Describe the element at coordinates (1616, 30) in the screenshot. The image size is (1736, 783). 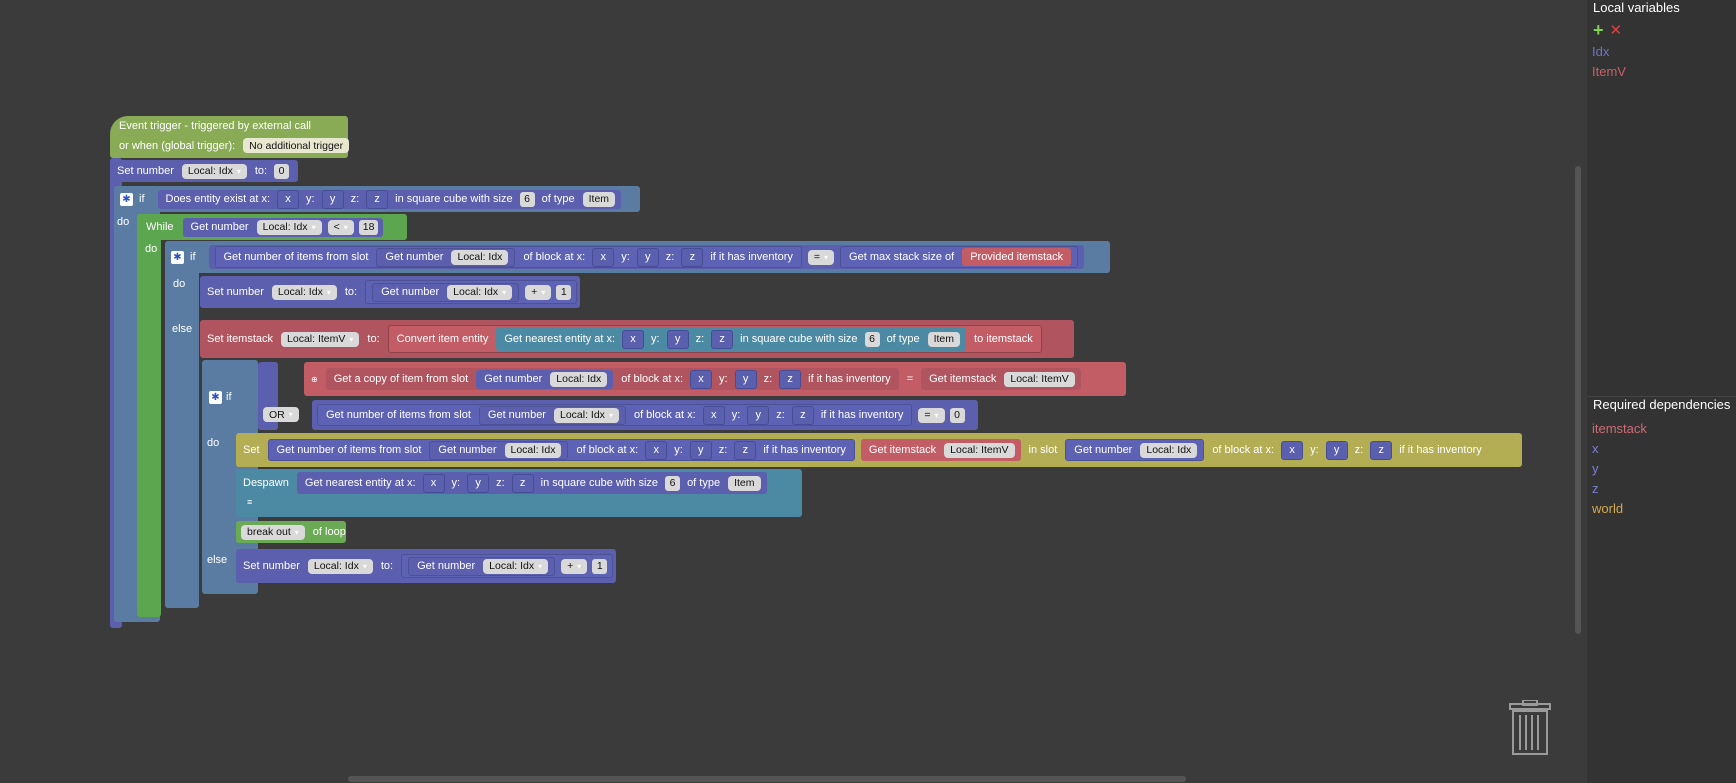
I see `remove-variable-icon: ✕` at that location.